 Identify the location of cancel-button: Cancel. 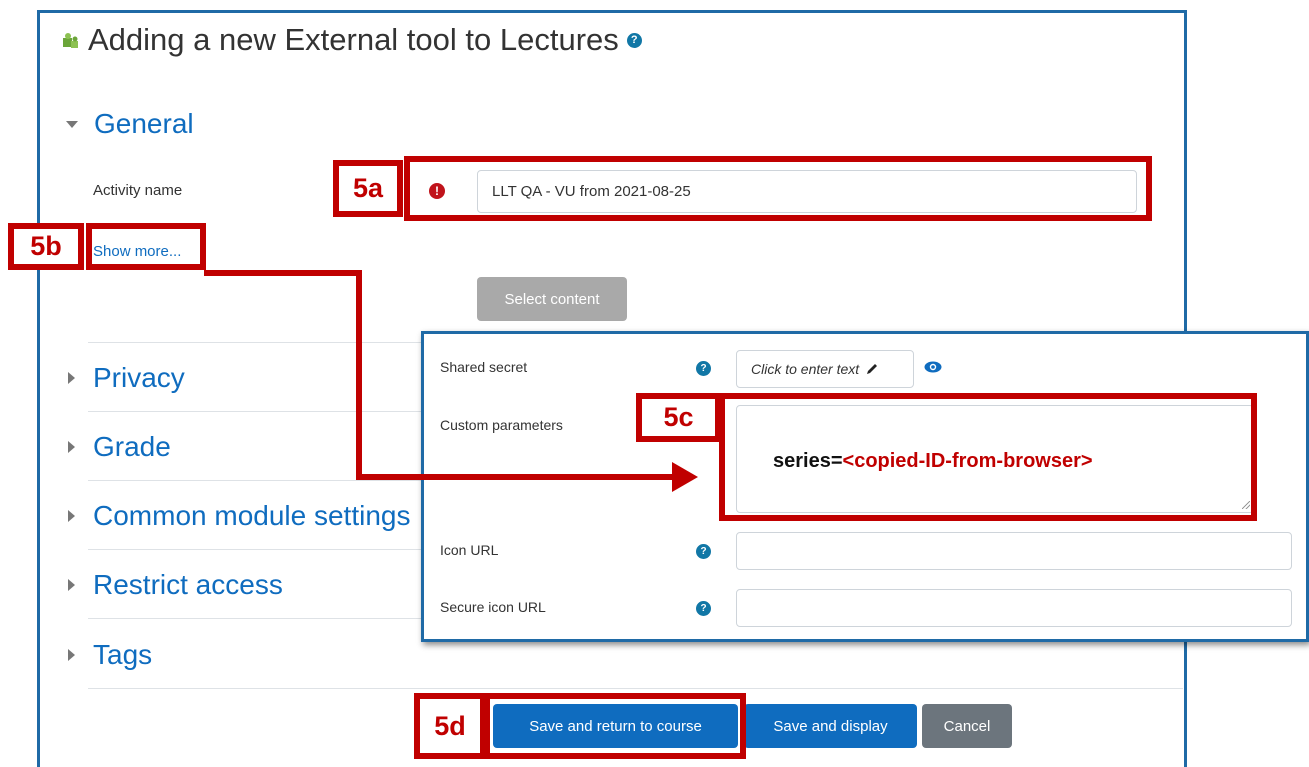
(967, 726).